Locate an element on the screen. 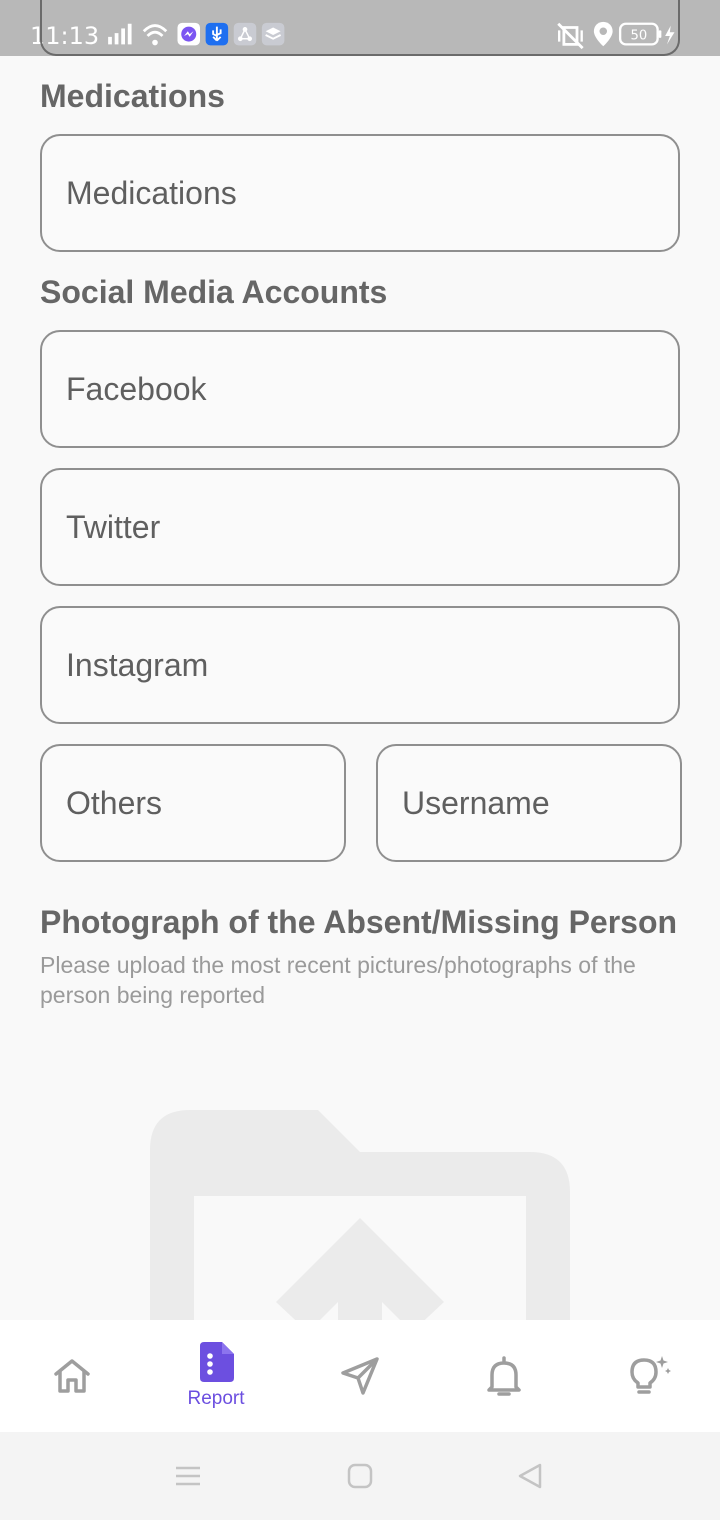 The width and height of the screenshot is (720, 1520). folder-upload-icon is located at coordinates (360, 1215).